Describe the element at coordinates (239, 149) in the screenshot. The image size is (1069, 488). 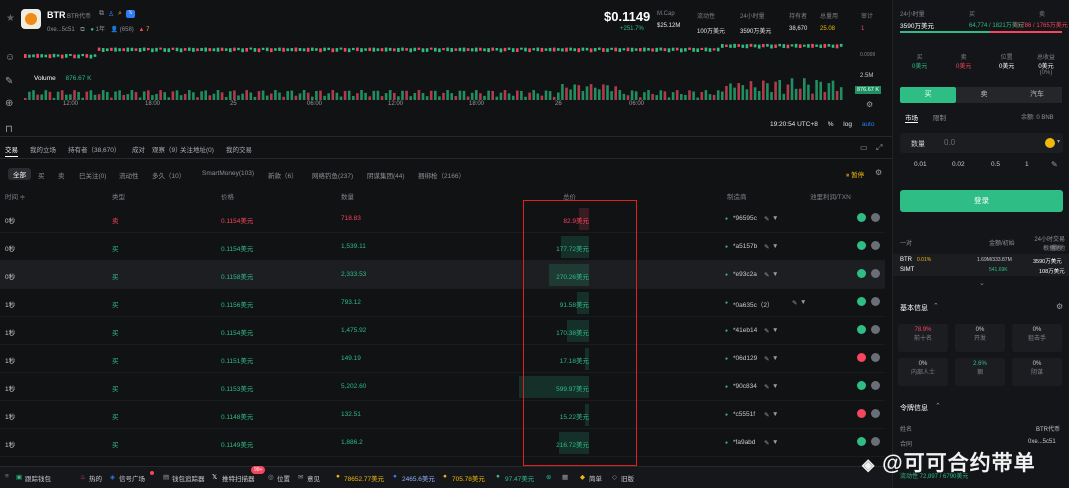
I see `tab-my-trades: 我的交易` at that location.